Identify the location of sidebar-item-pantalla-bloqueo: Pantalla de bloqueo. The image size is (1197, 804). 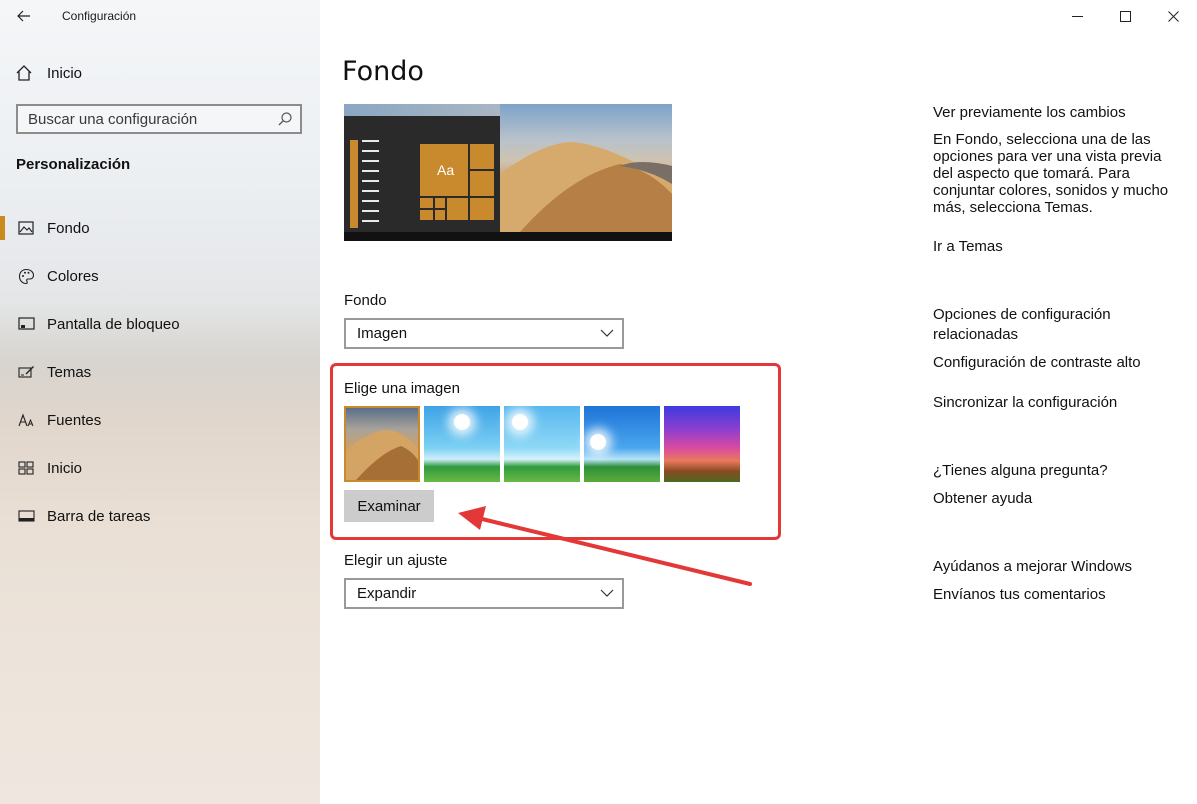
(160, 324).